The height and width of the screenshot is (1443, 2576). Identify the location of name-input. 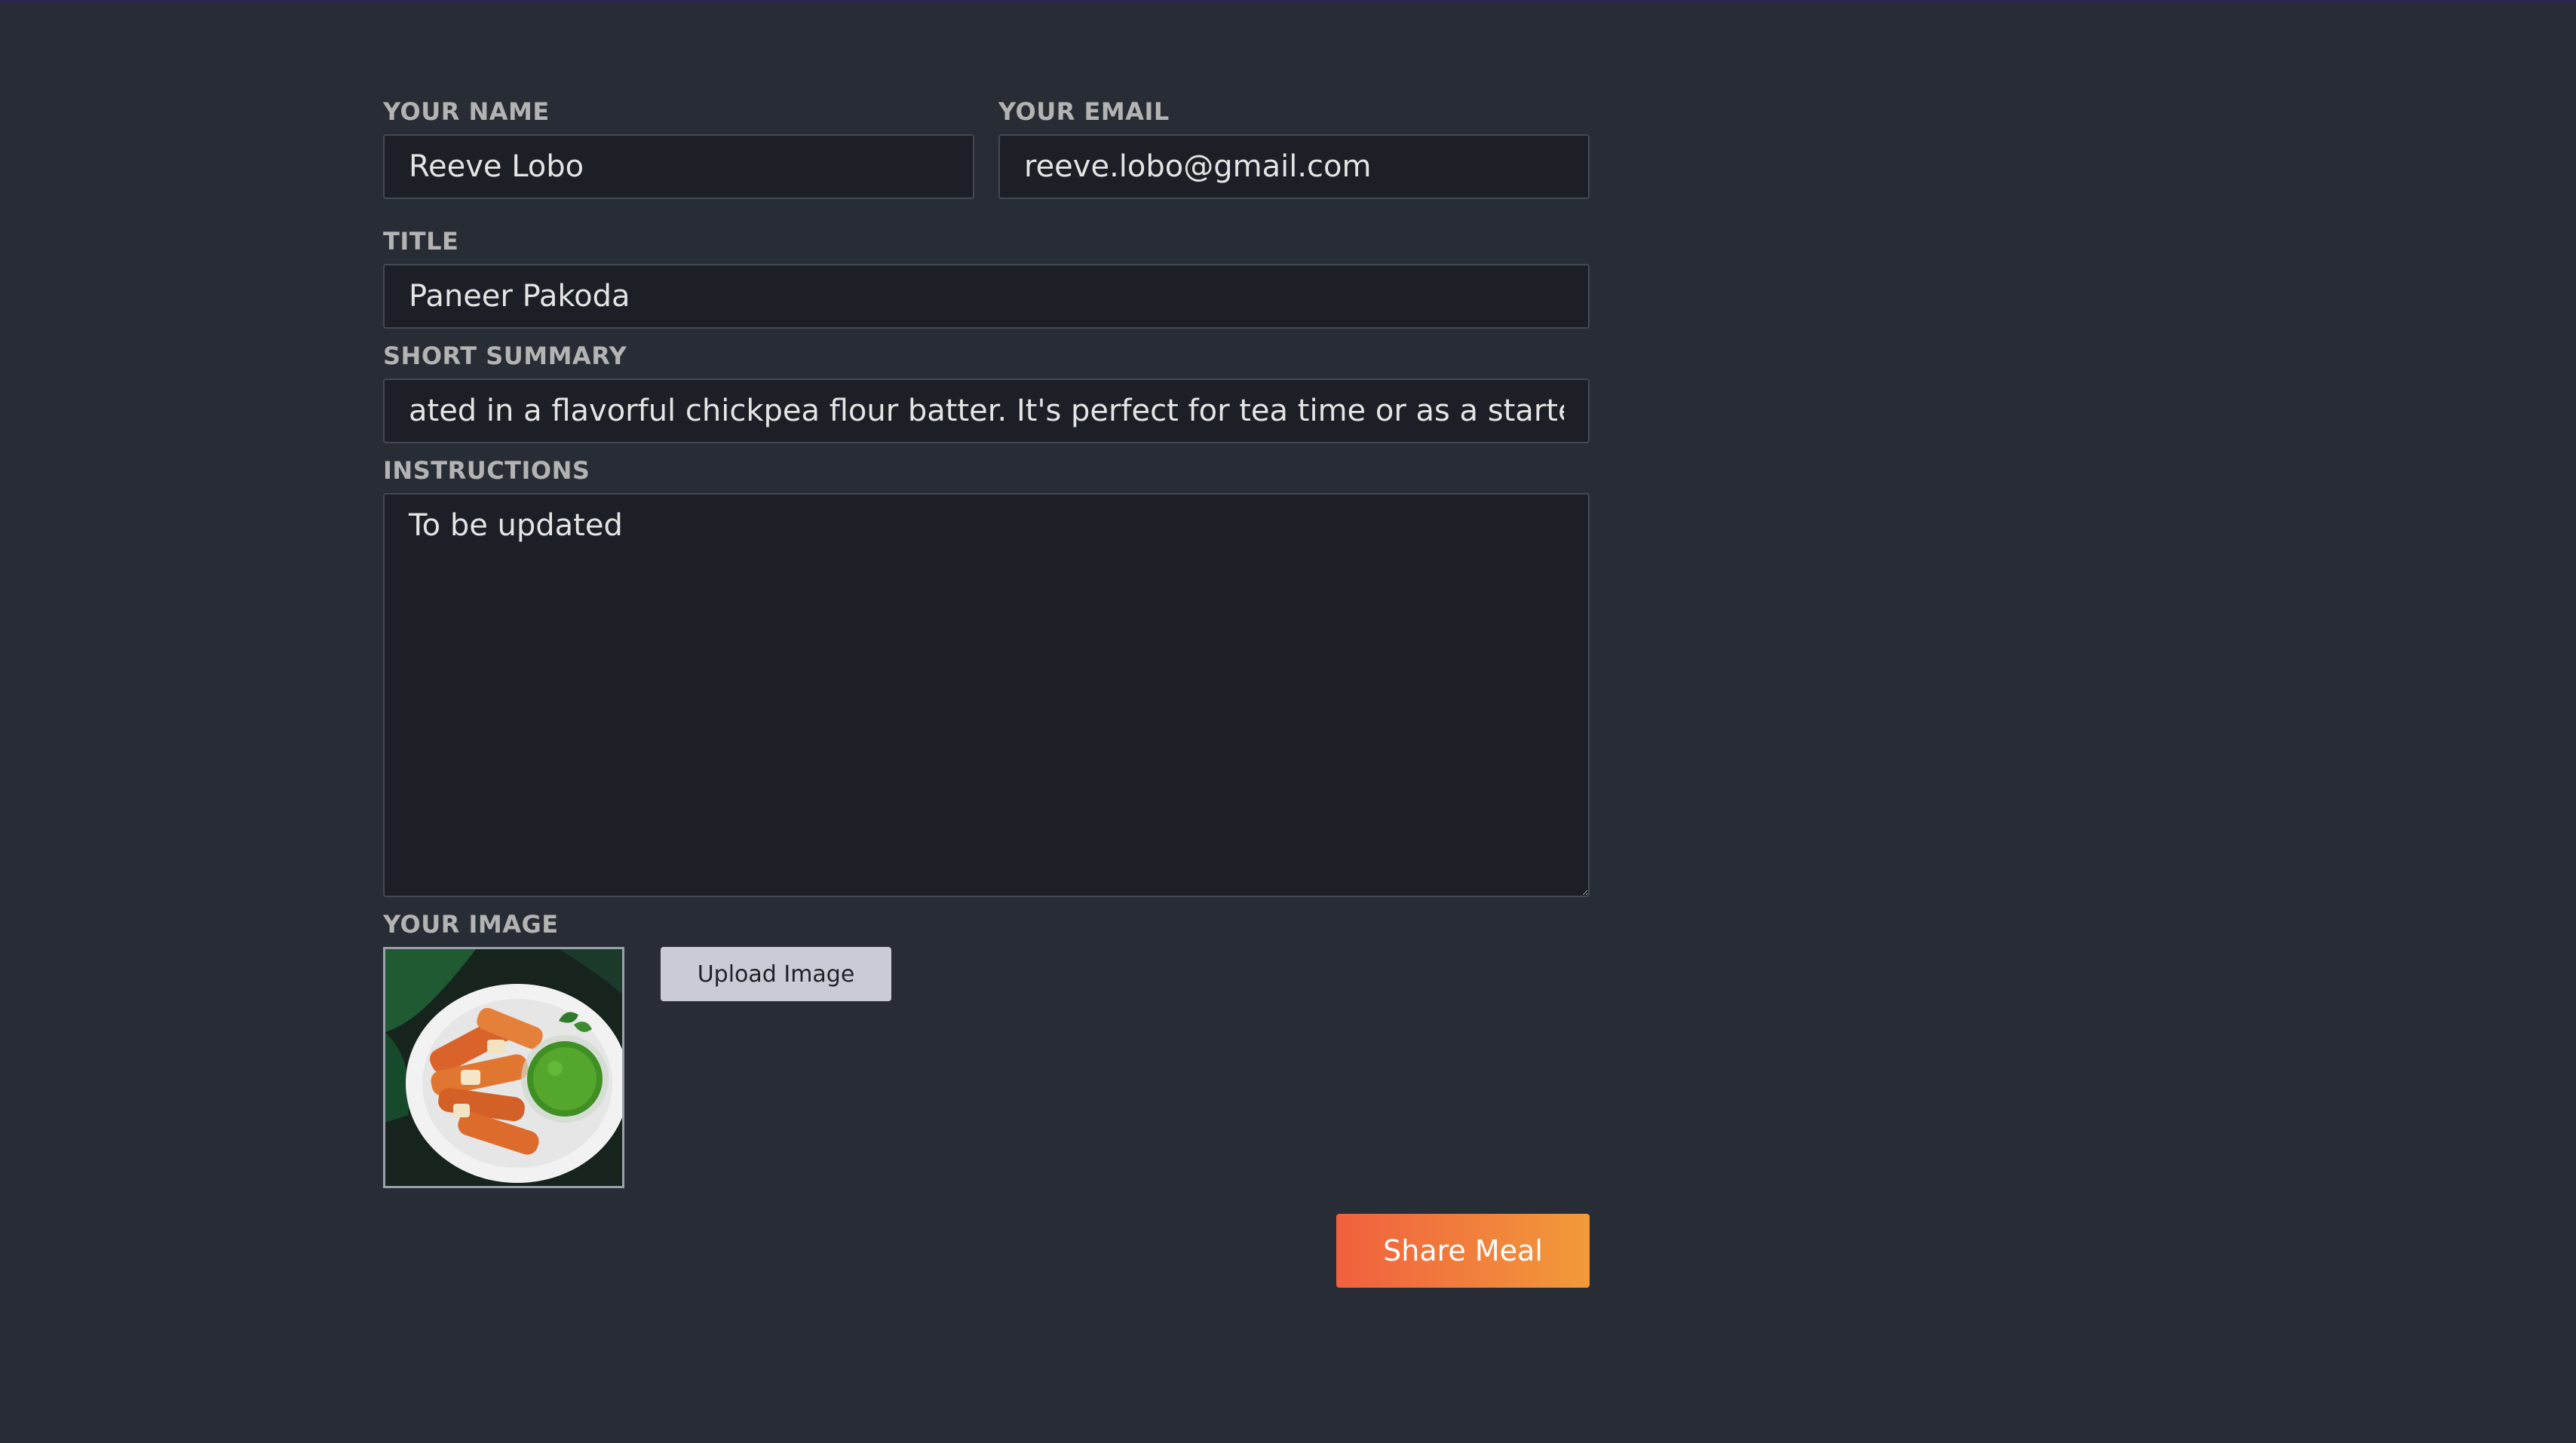
(678, 166).